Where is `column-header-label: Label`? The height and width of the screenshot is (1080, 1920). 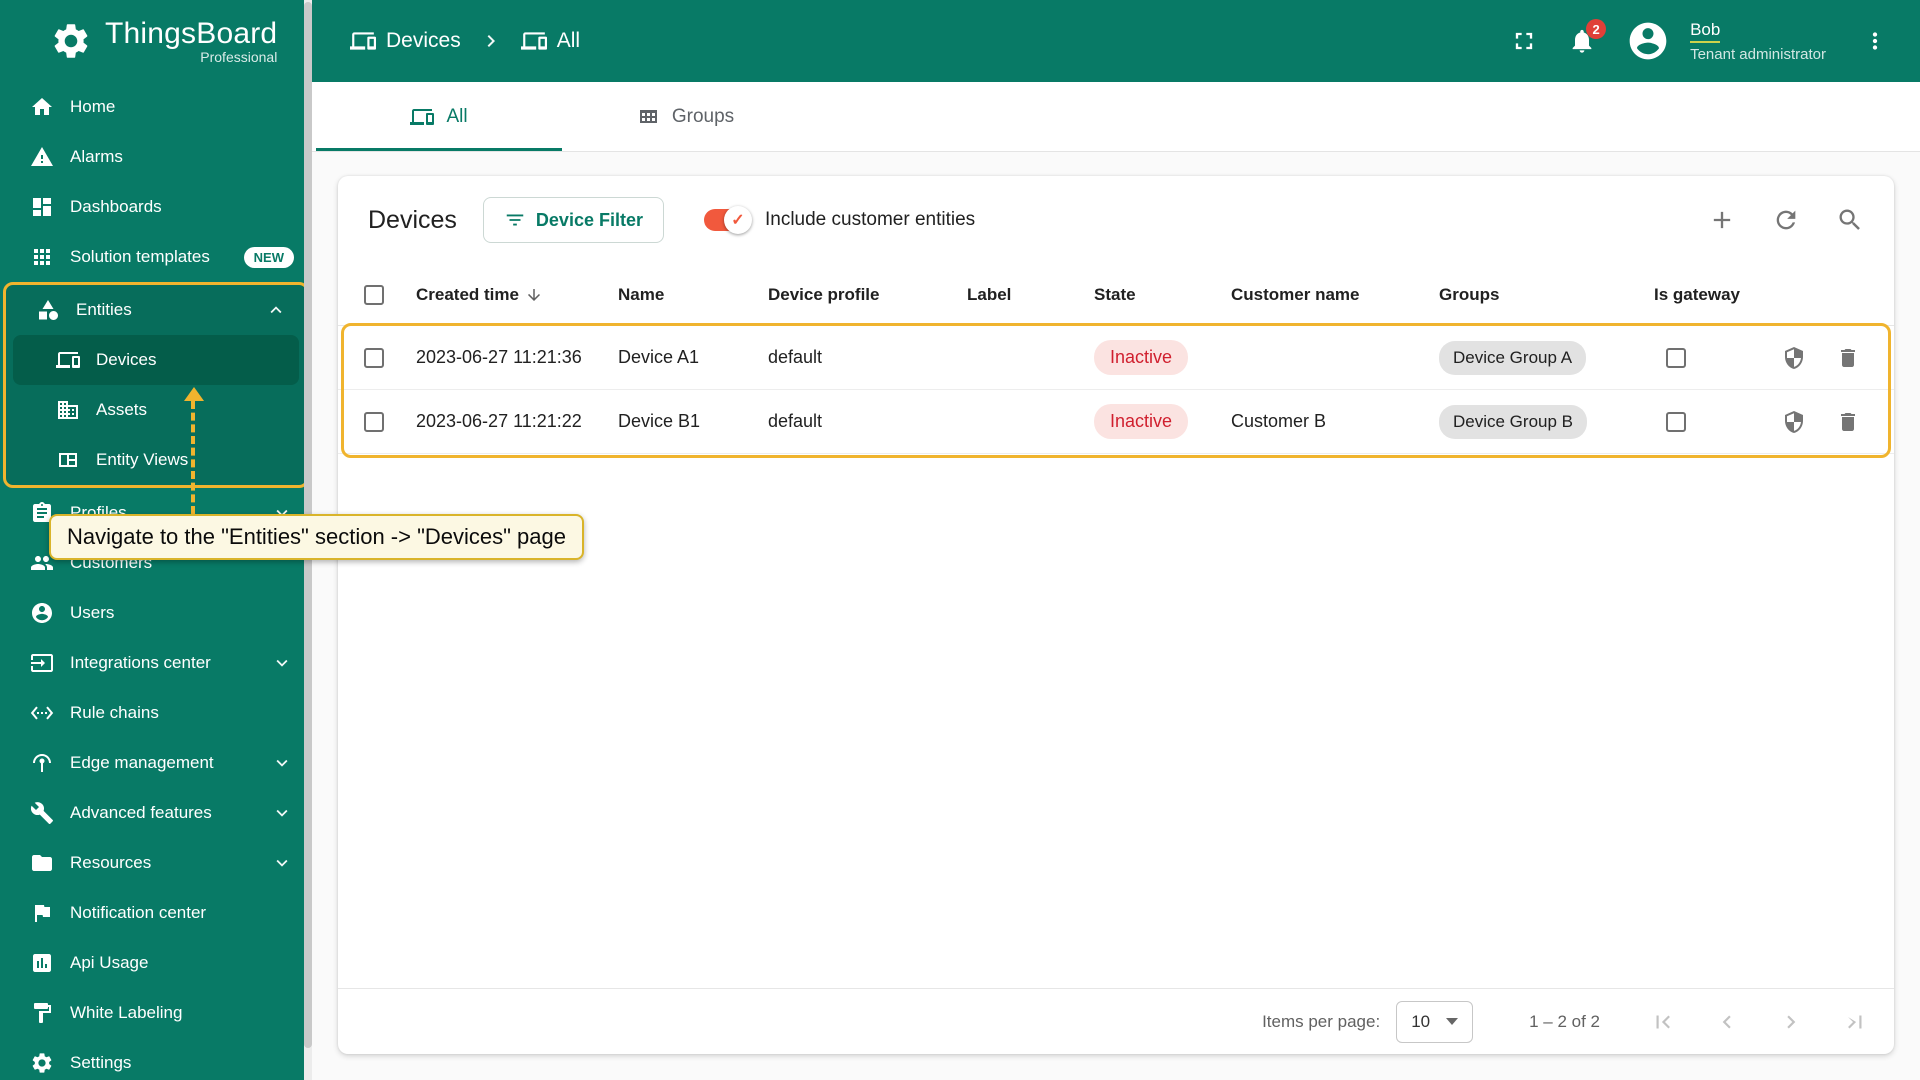 column-header-label: Label is located at coordinates (1030, 295).